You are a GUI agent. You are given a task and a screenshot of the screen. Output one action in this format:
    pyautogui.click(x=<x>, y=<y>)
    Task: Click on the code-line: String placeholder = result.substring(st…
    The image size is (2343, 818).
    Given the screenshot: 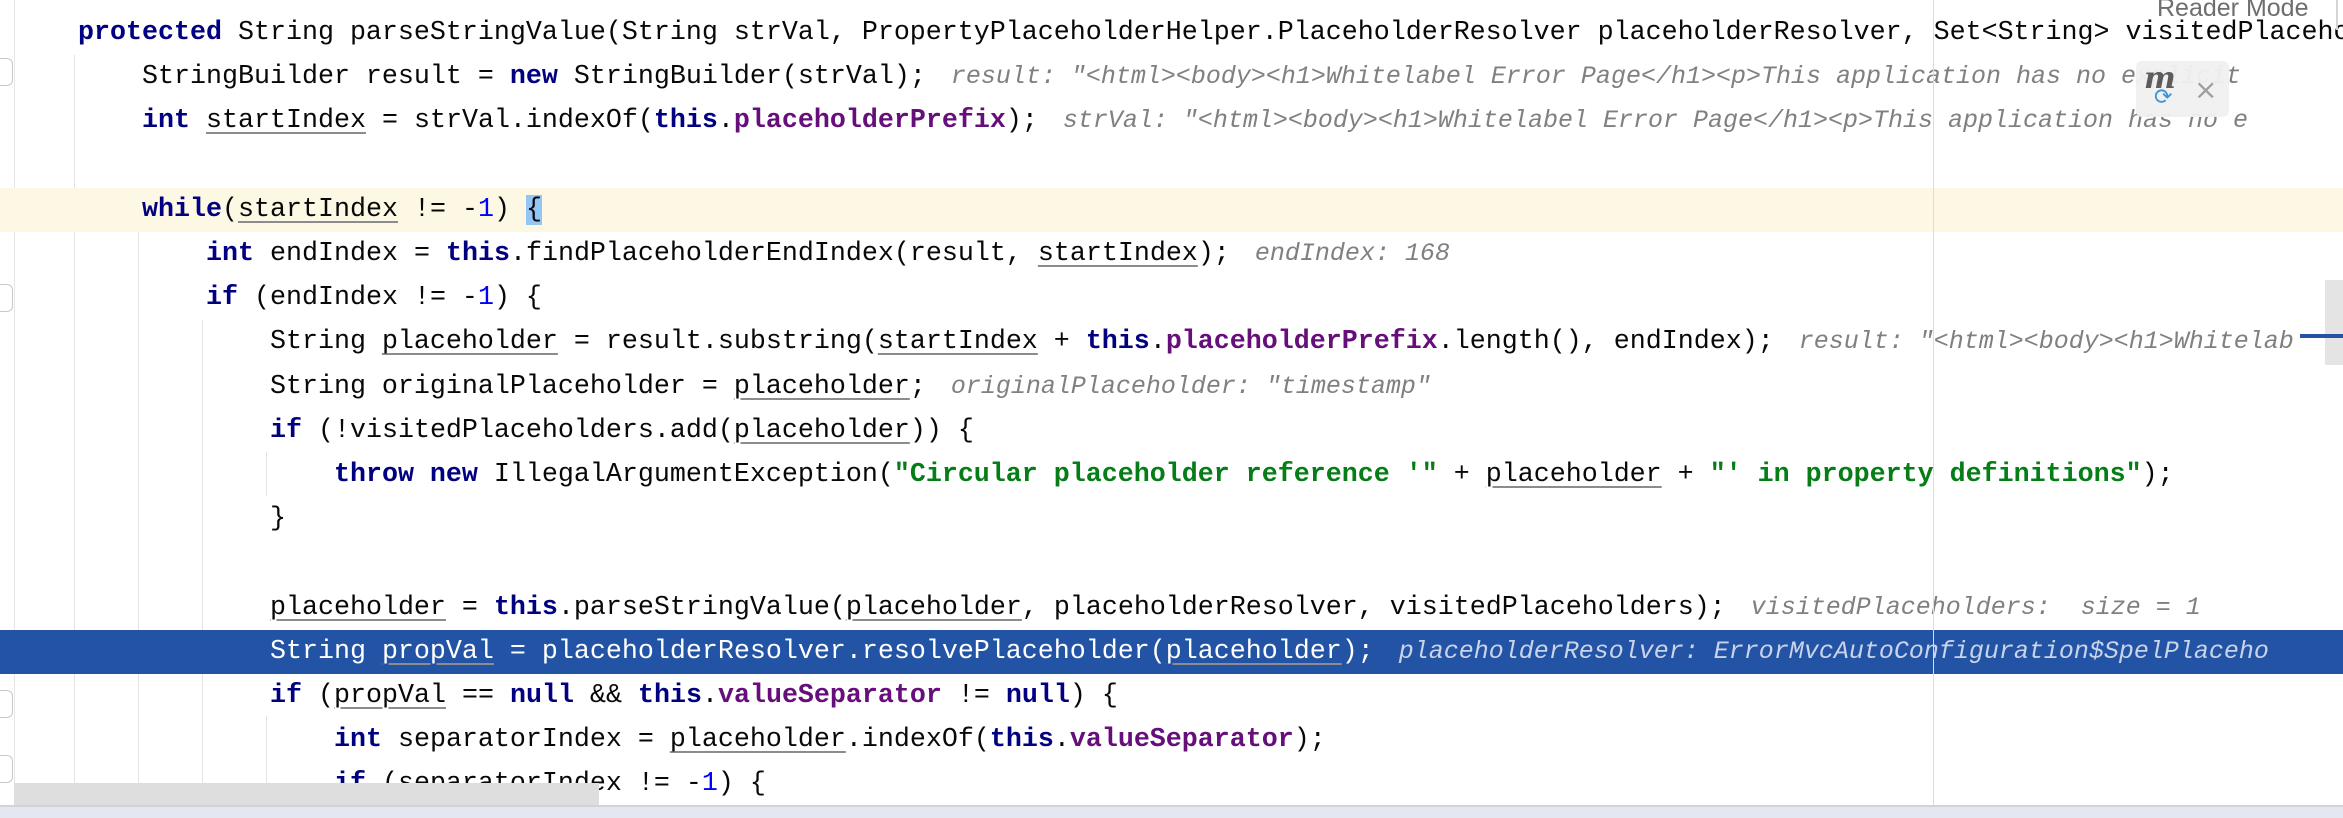 What is the action you would take?
    pyautogui.click(x=1171, y=342)
    